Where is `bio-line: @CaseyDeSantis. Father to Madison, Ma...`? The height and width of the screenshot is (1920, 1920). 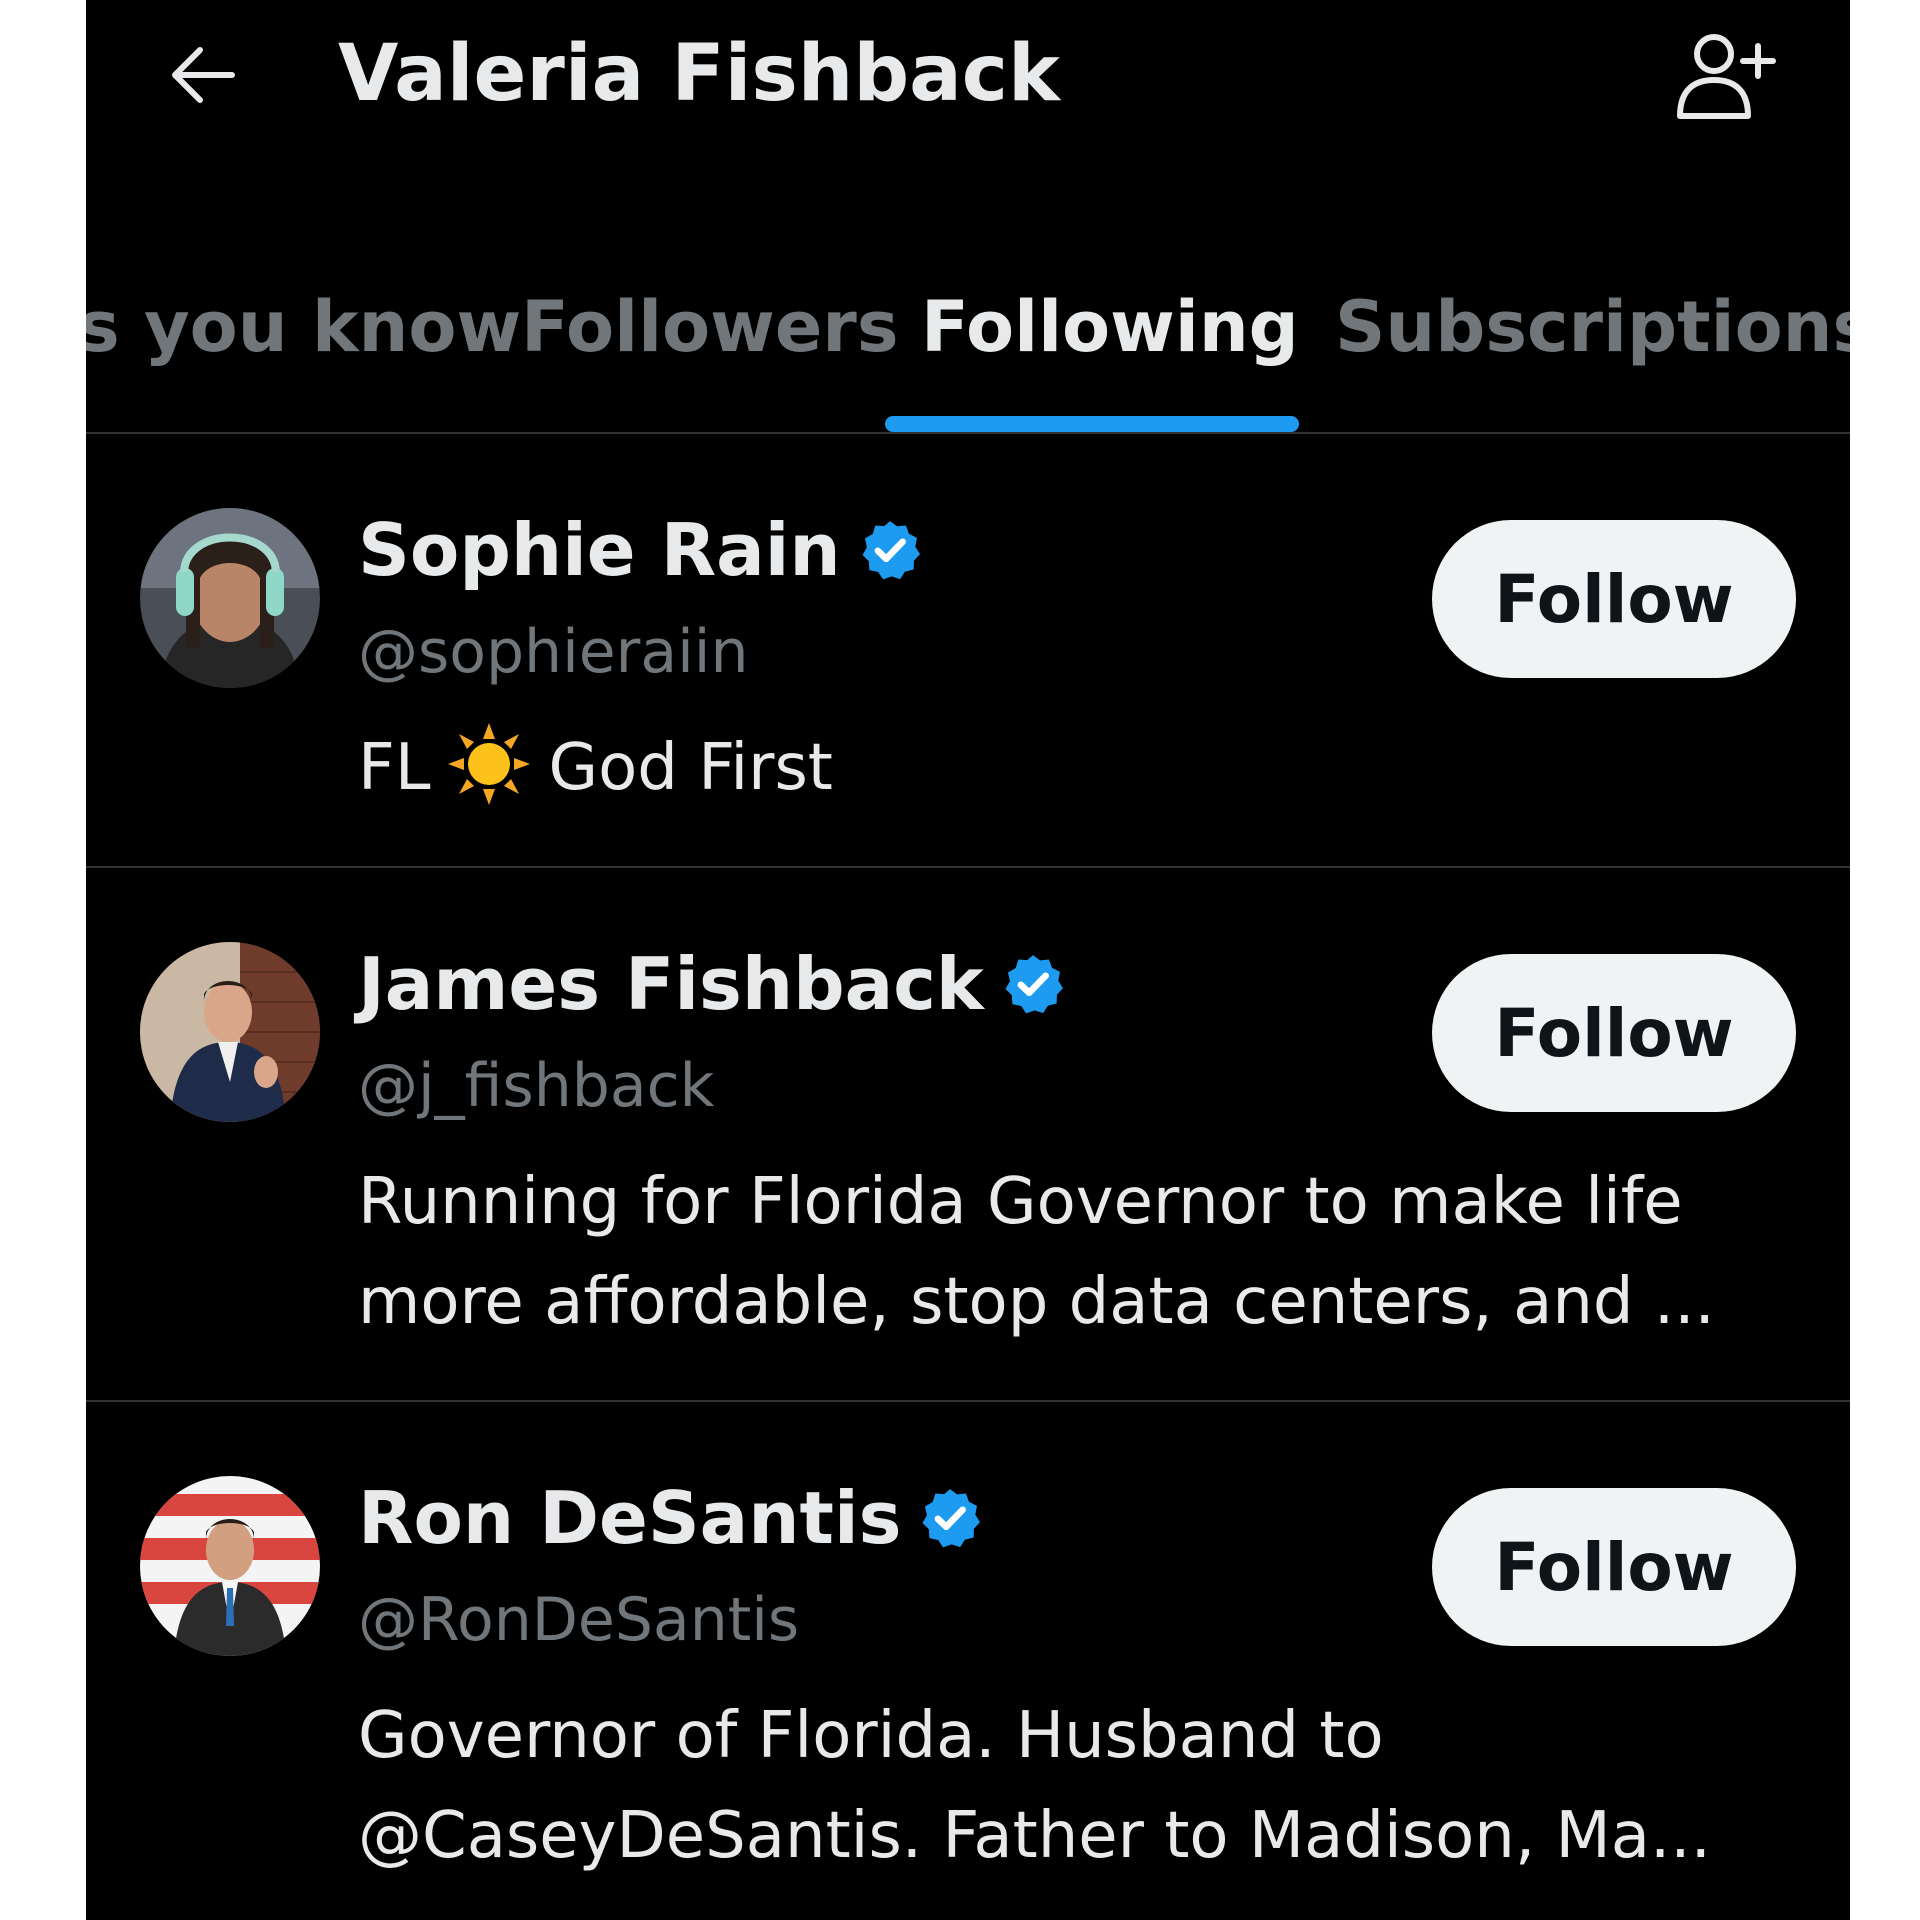 bio-line: @CaseyDeSantis. Father to Madison, Ma... is located at coordinates (1034, 1836).